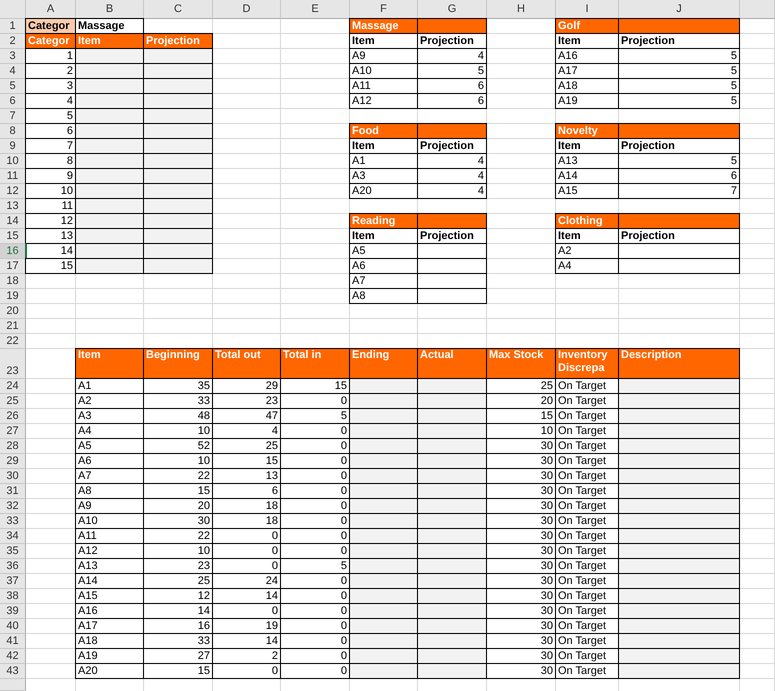 The width and height of the screenshot is (775, 691). Describe the element at coordinates (13, 626) in the screenshot. I see `row-header: 40` at that location.